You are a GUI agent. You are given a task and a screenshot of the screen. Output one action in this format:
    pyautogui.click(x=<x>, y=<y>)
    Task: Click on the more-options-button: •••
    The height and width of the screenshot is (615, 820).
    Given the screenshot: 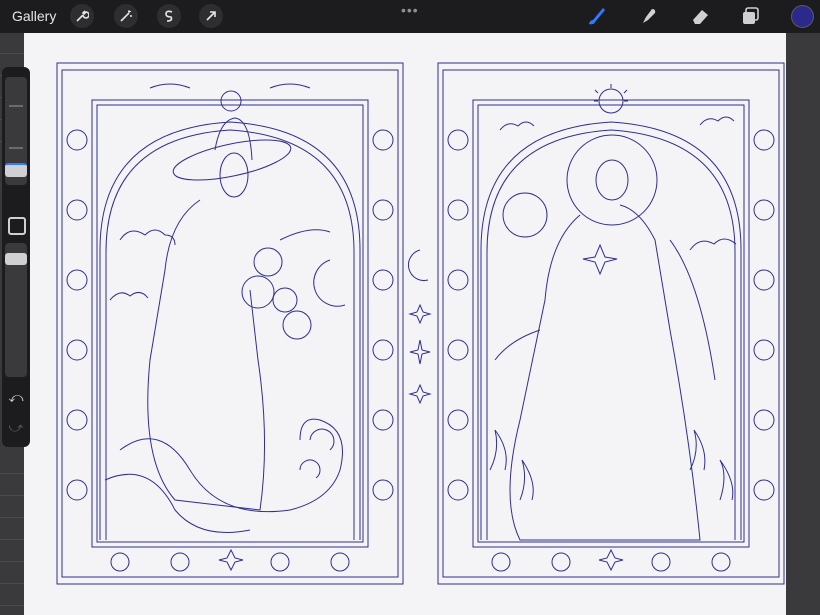 What is the action you would take?
    pyautogui.click(x=410, y=10)
    